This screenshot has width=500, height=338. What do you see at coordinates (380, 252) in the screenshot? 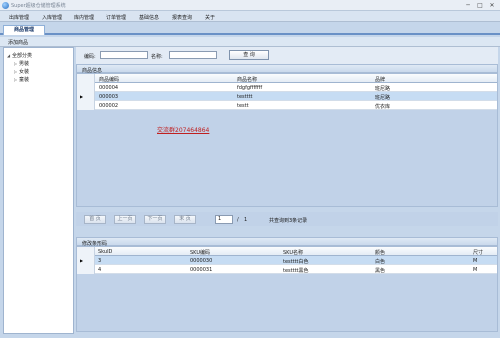
I see `column-header: 颜色` at bounding box center [380, 252].